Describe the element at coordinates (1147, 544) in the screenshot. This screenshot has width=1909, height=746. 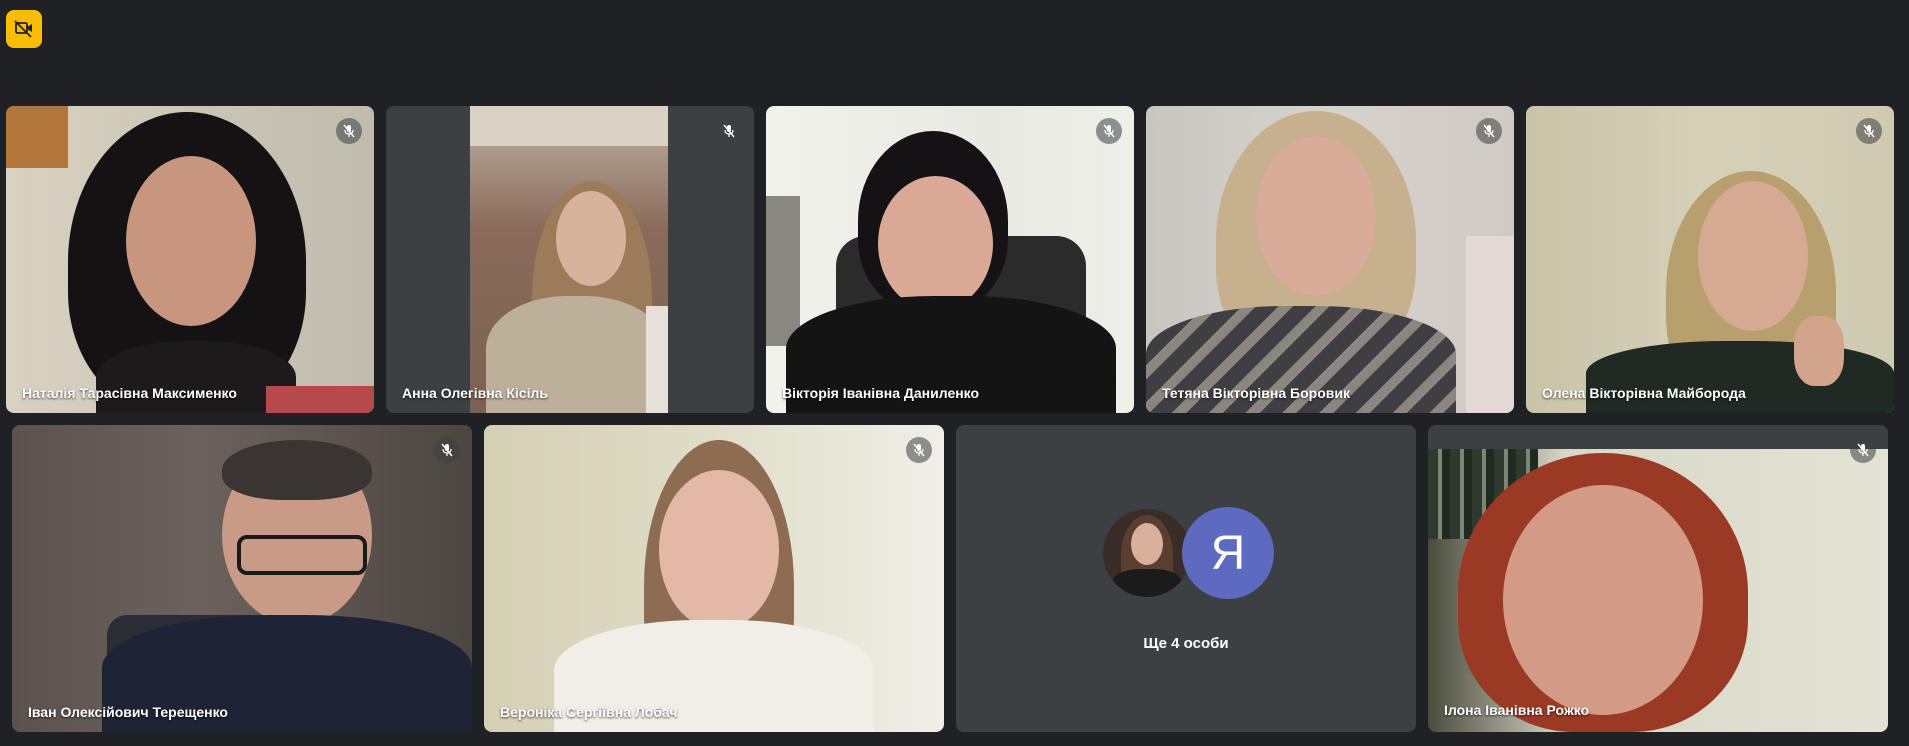
I see `avatar-face` at that location.